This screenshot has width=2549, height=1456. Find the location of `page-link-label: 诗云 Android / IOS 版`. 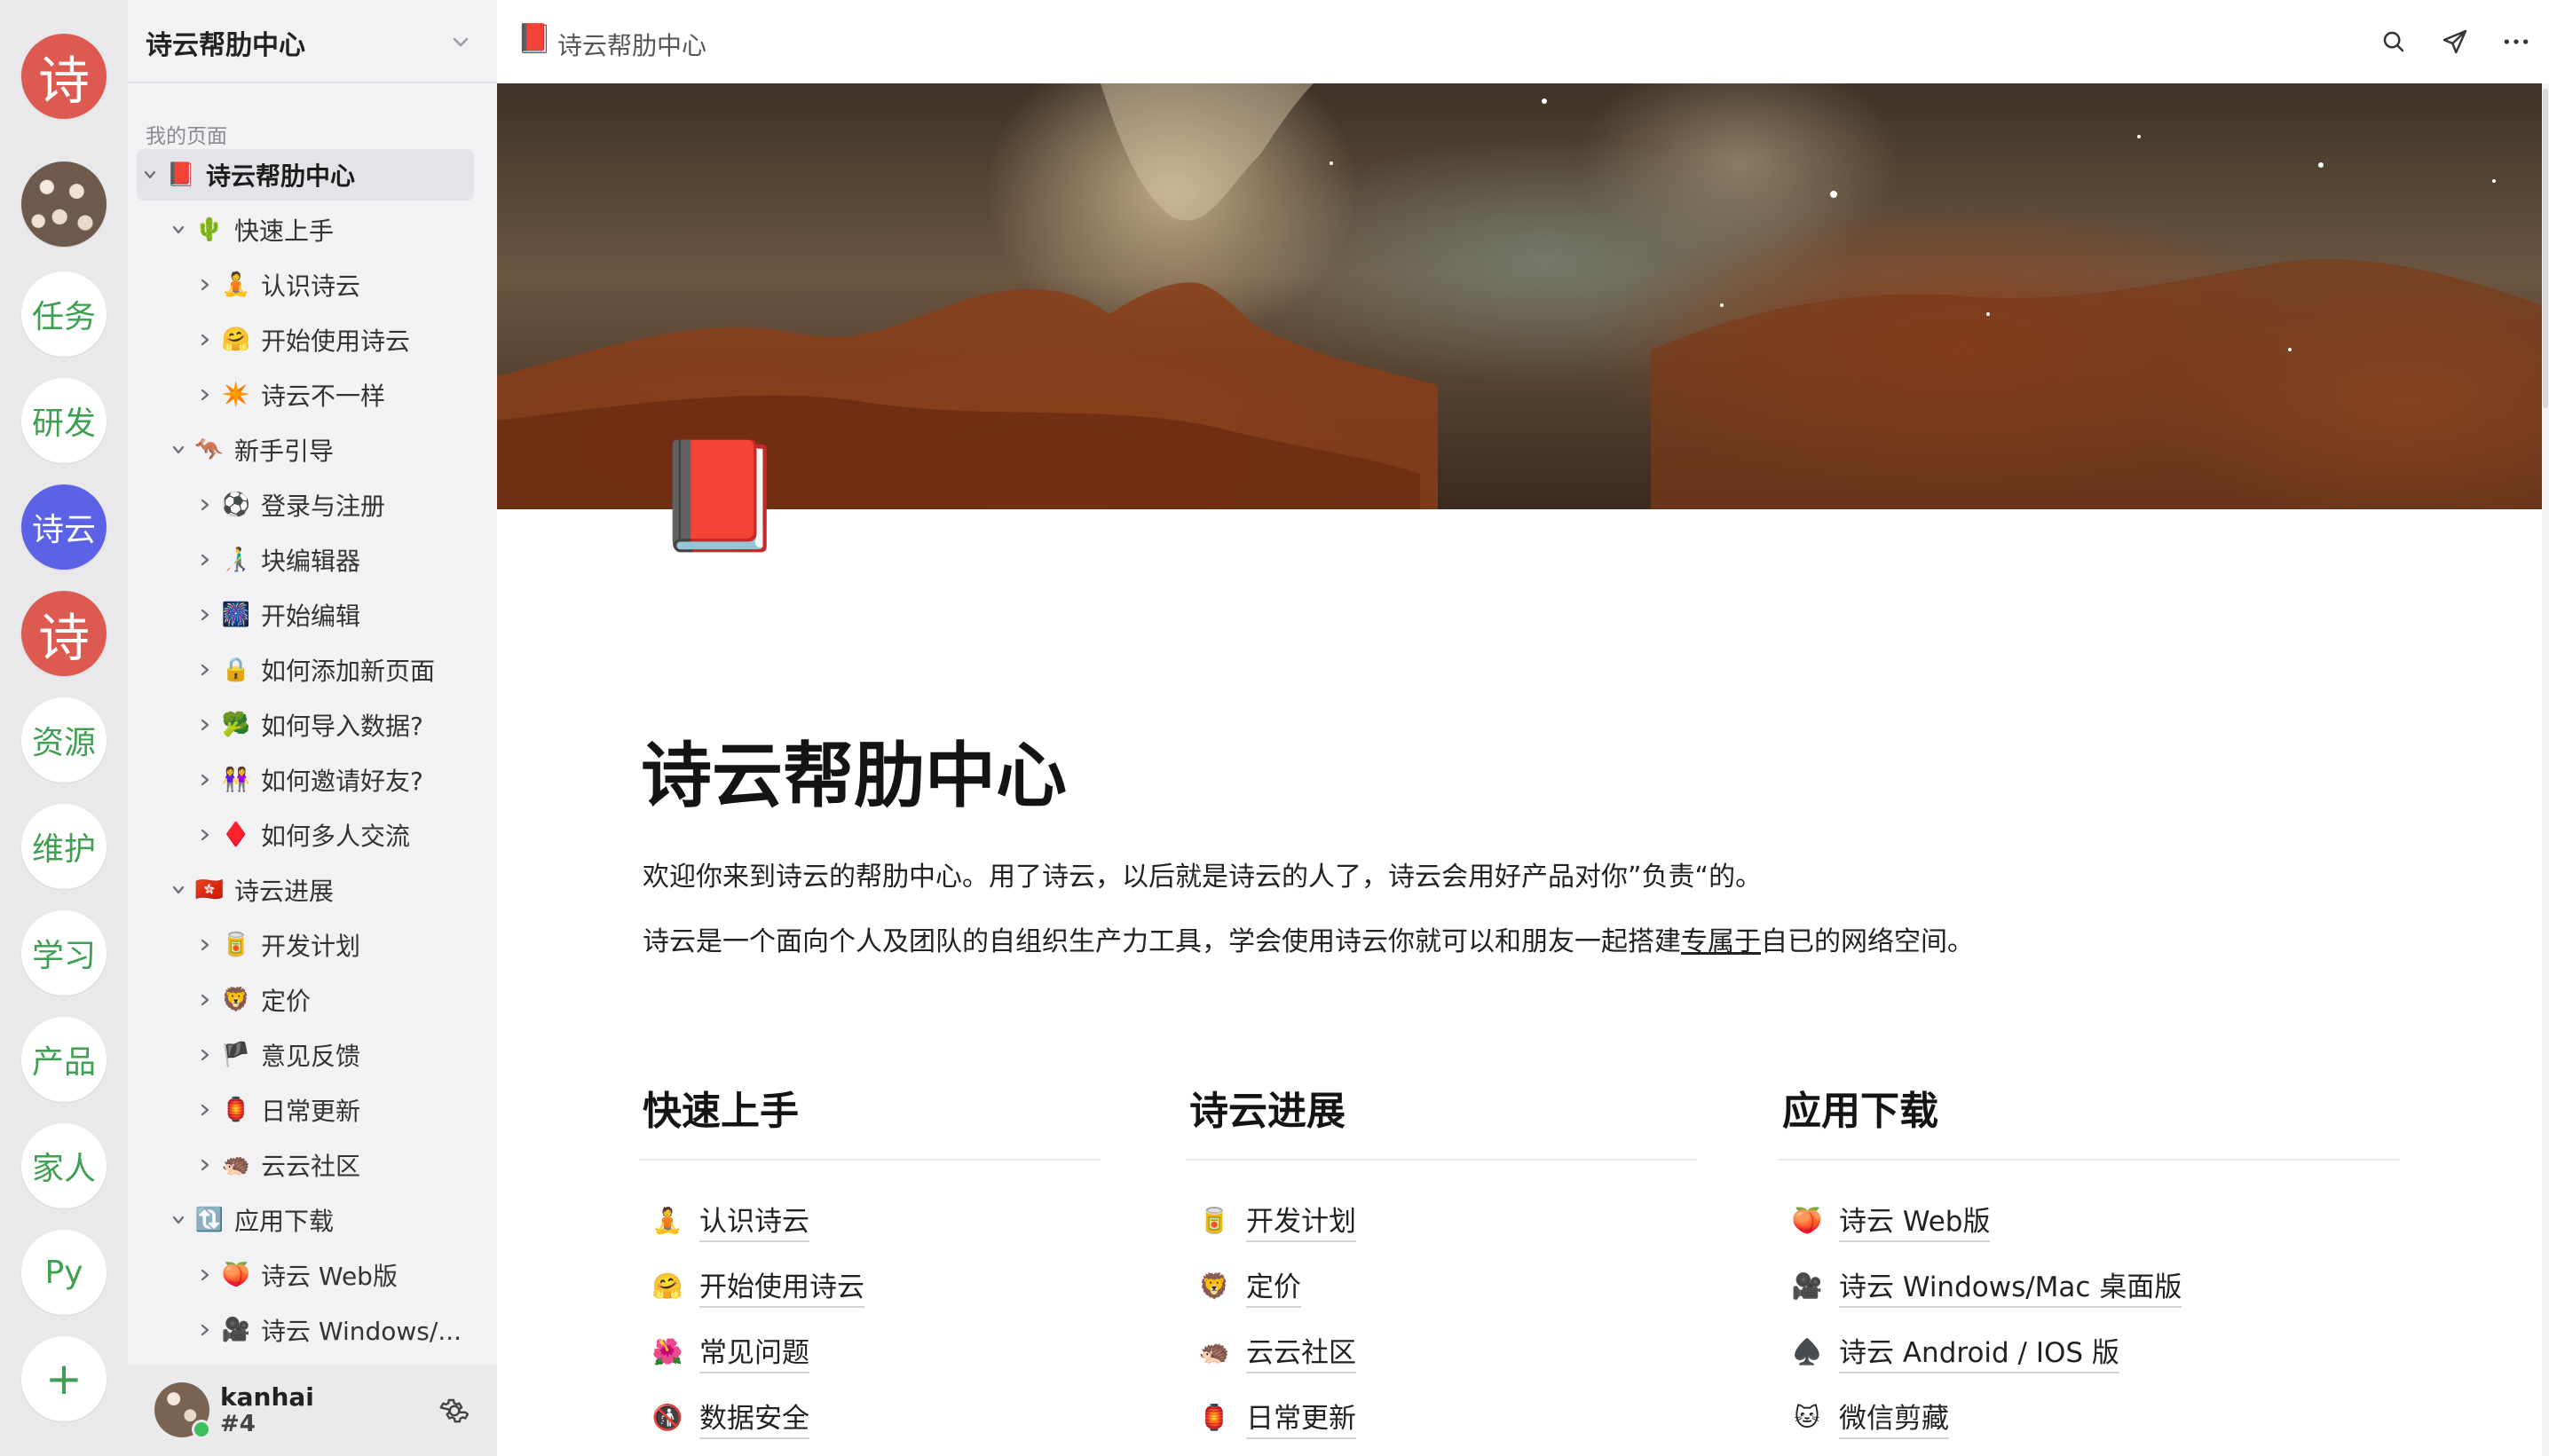

page-link-label: 诗云 Android / IOS 版 is located at coordinates (1979, 1351).